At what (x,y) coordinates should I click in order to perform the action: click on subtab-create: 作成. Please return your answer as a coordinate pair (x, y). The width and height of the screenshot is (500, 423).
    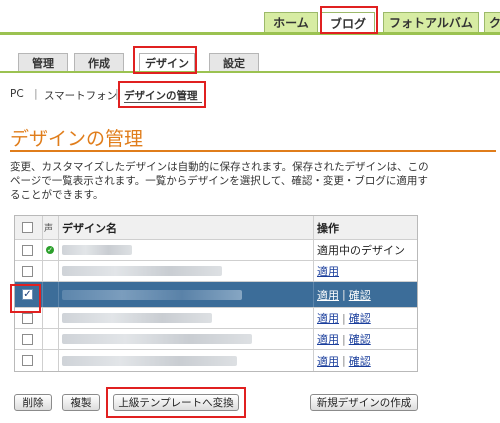
    Looking at the image, I should click on (99, 62).